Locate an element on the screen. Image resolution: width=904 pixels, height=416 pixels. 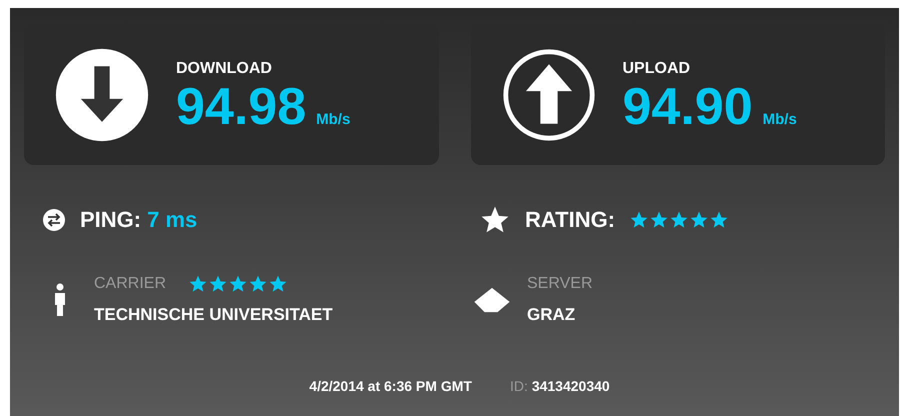
carrier-name: TECHNISCHE UNIVERSITAET is located at coordinates (213, 315).